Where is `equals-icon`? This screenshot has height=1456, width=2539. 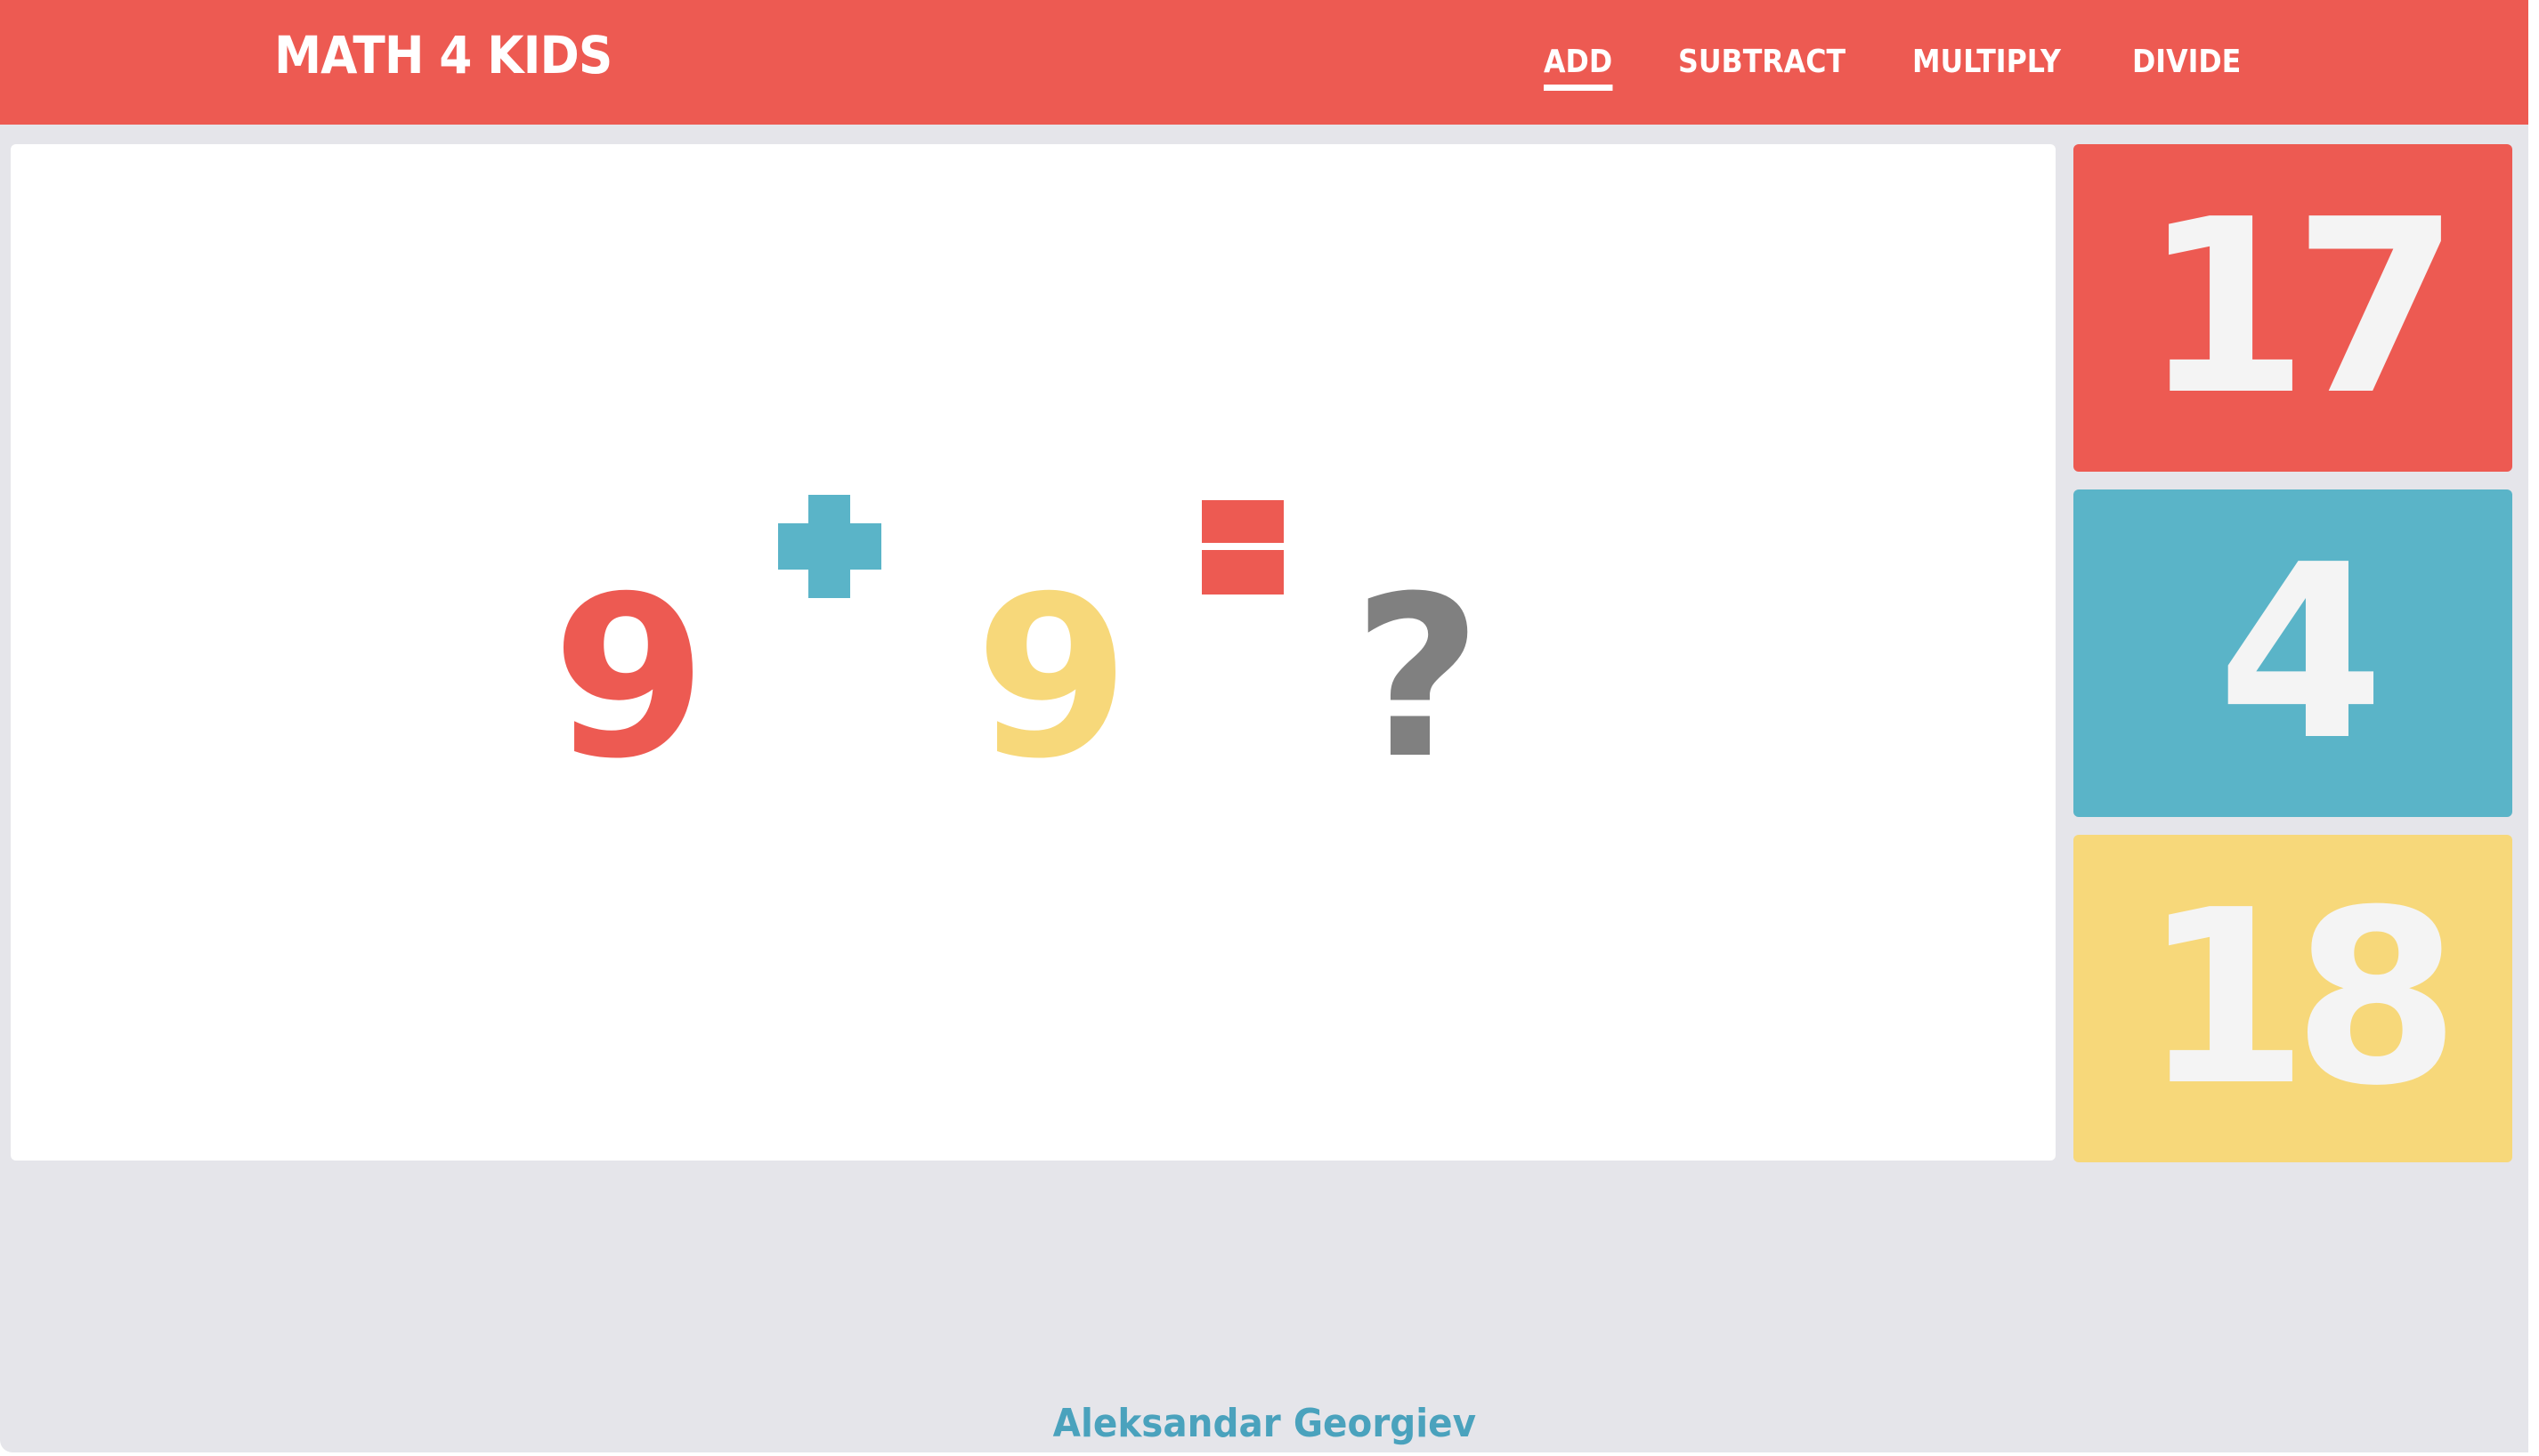 equals-icon is located at coordinates (1243, 548).